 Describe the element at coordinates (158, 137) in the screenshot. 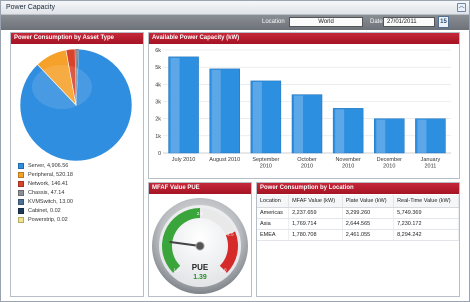

I see `y-tick-label: 1k` at that location.